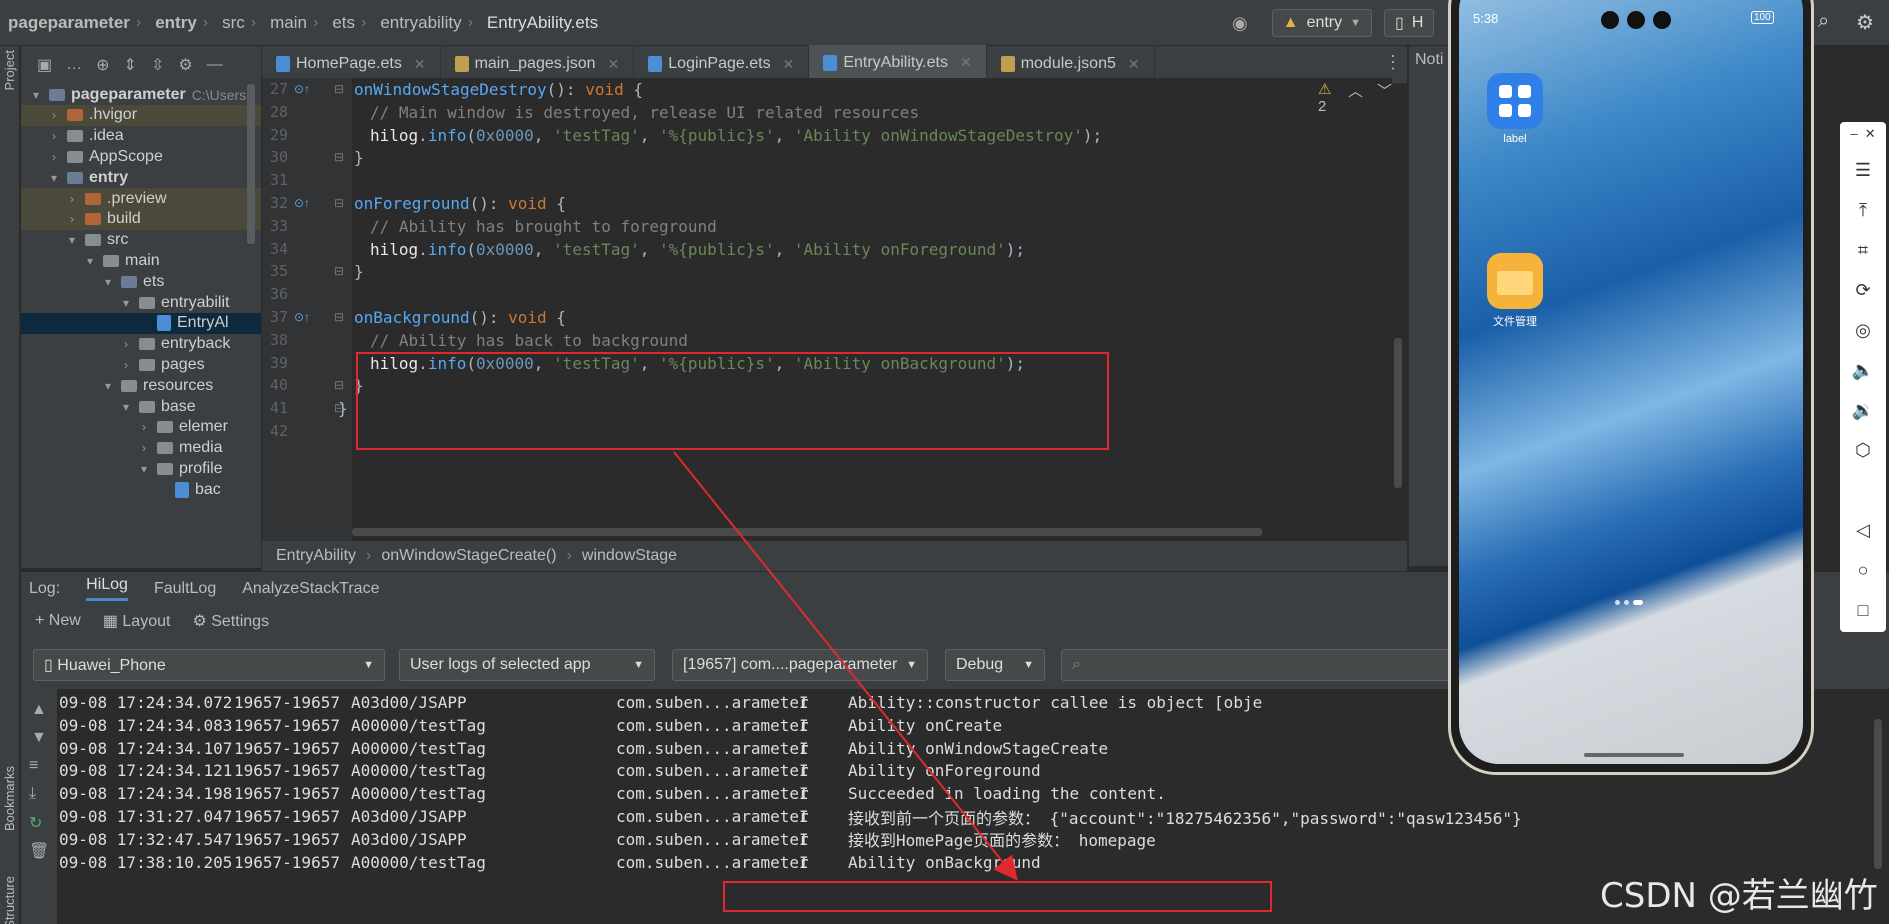  Describe the element at coordinates (1636, 20) in the screenshot. I see `camera-cutouts` at that location.